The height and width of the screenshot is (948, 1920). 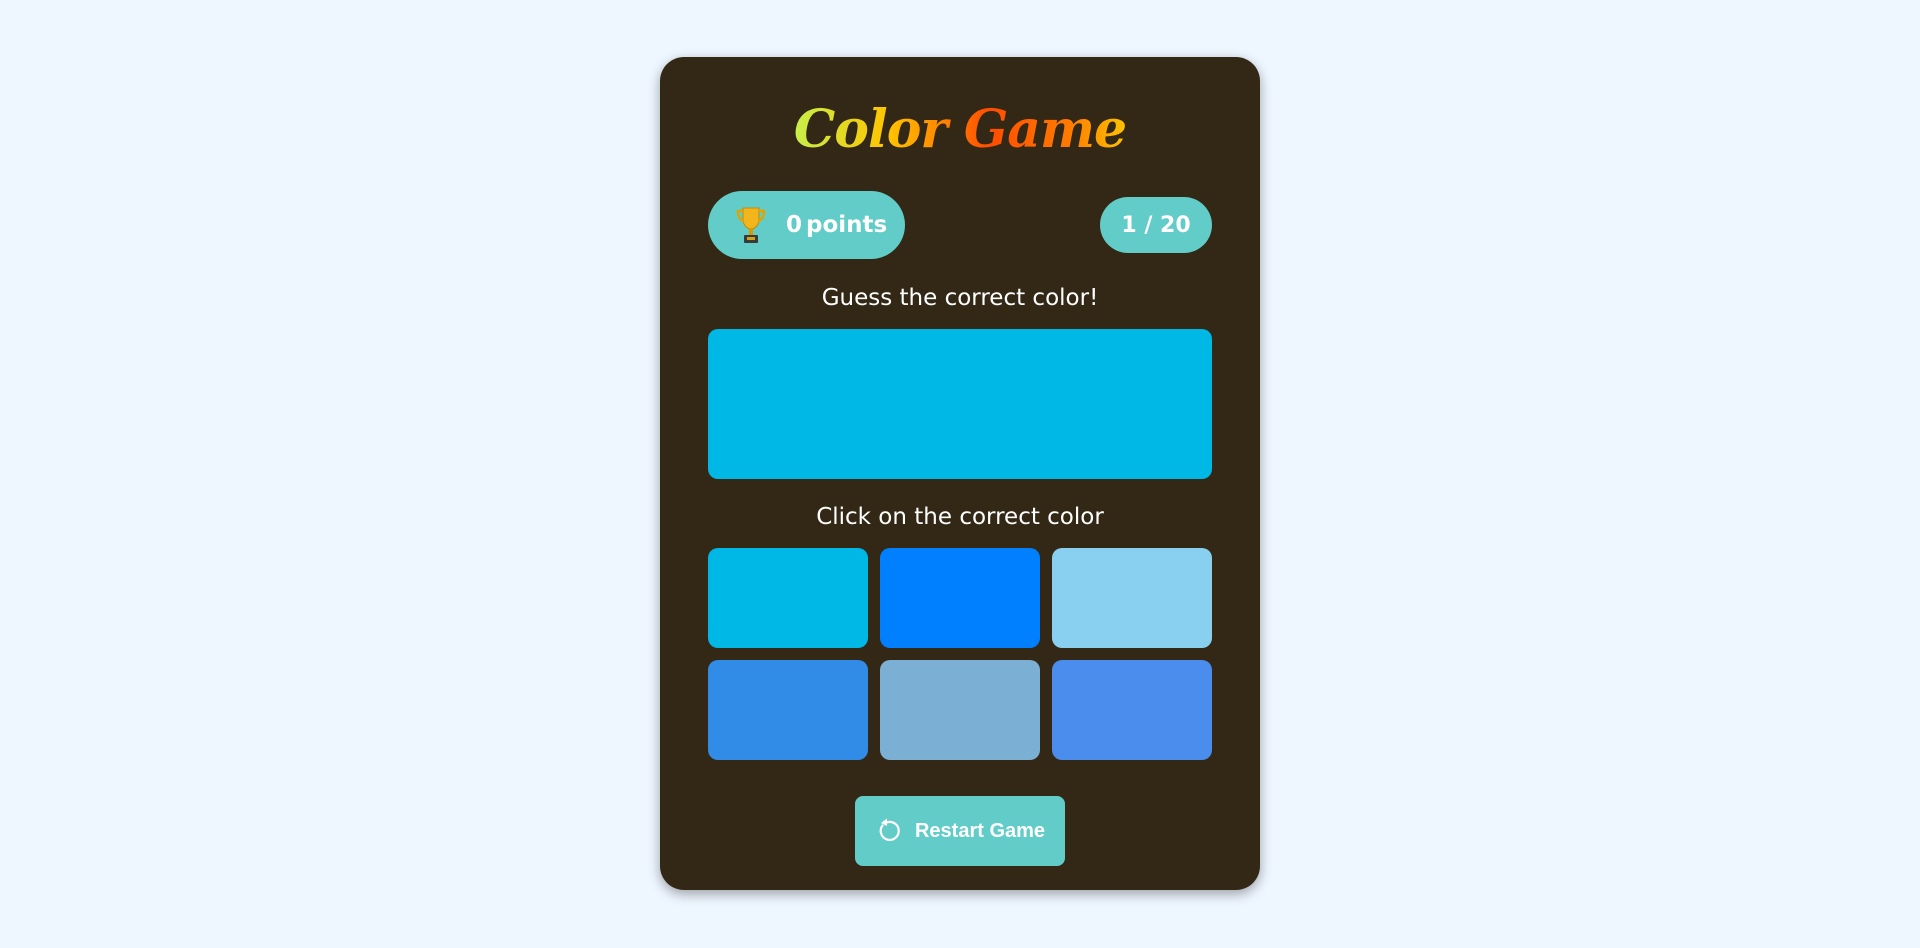 I want to click on click-prompt: Click on the correct color, so click(x=960, y=517).